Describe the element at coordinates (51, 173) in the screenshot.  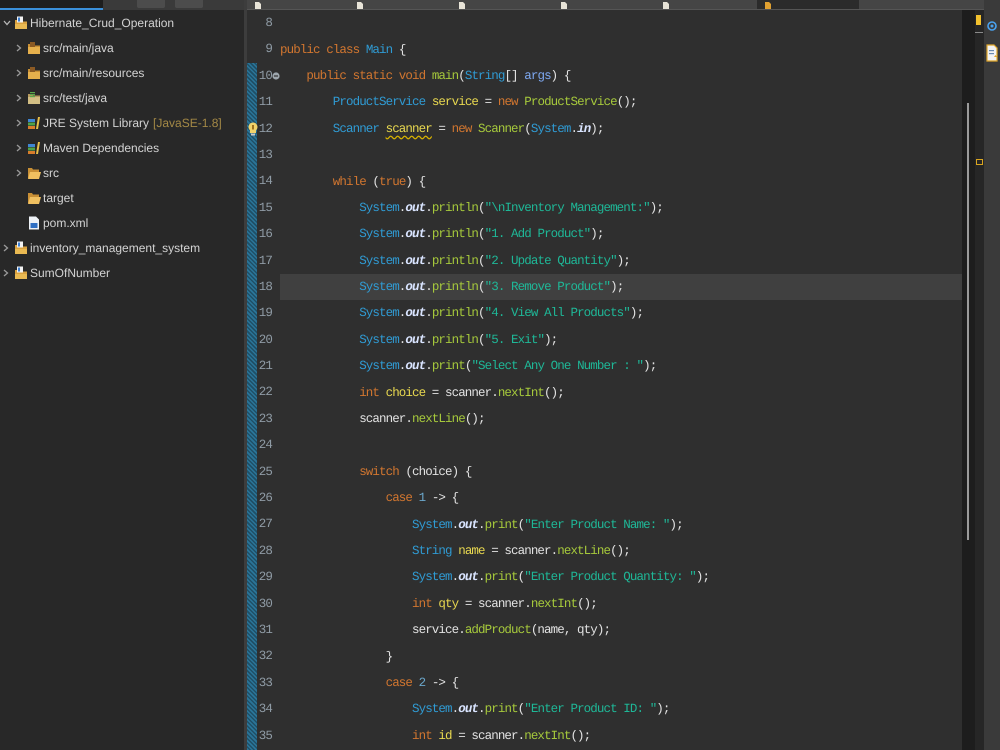
I see `tree-item: src` at that location.